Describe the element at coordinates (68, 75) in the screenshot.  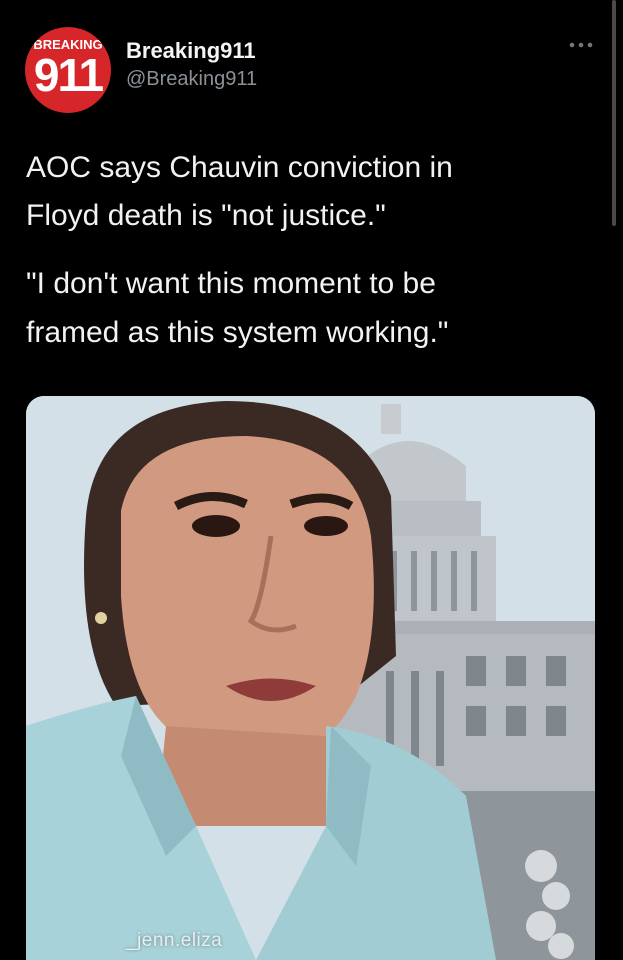
I see `avatar-logo-number: 911` at that location.